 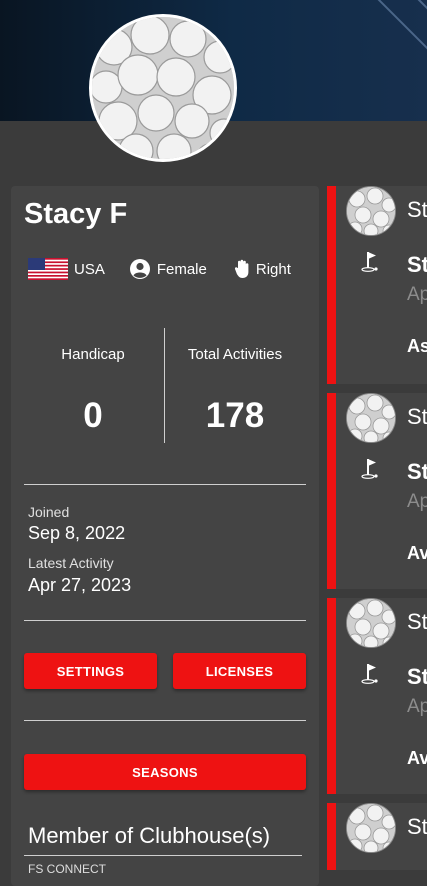 What do you see at coordinates (48, 269) in the screenshot?
I see `us-flag-icon` at bounding box center [48, 269].